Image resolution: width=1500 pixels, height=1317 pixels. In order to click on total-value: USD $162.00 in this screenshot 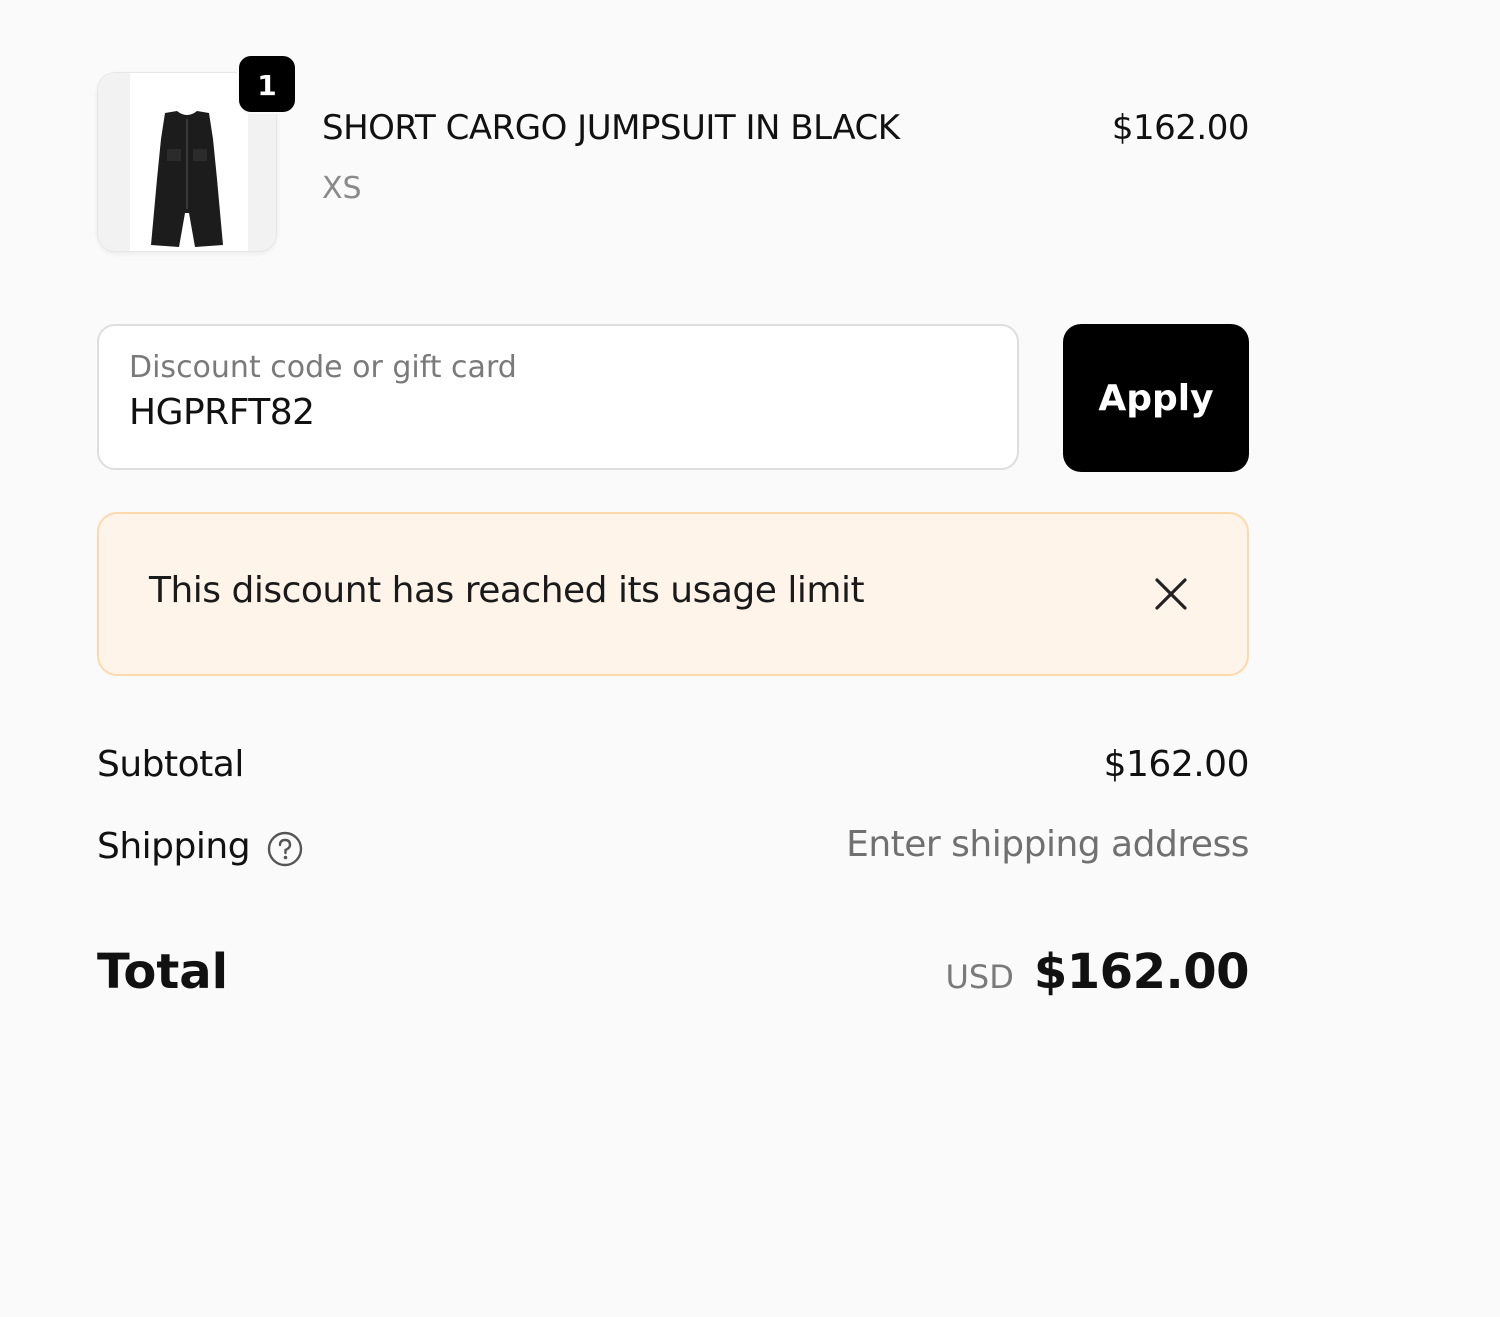, I will do `click(1098, 972)`.